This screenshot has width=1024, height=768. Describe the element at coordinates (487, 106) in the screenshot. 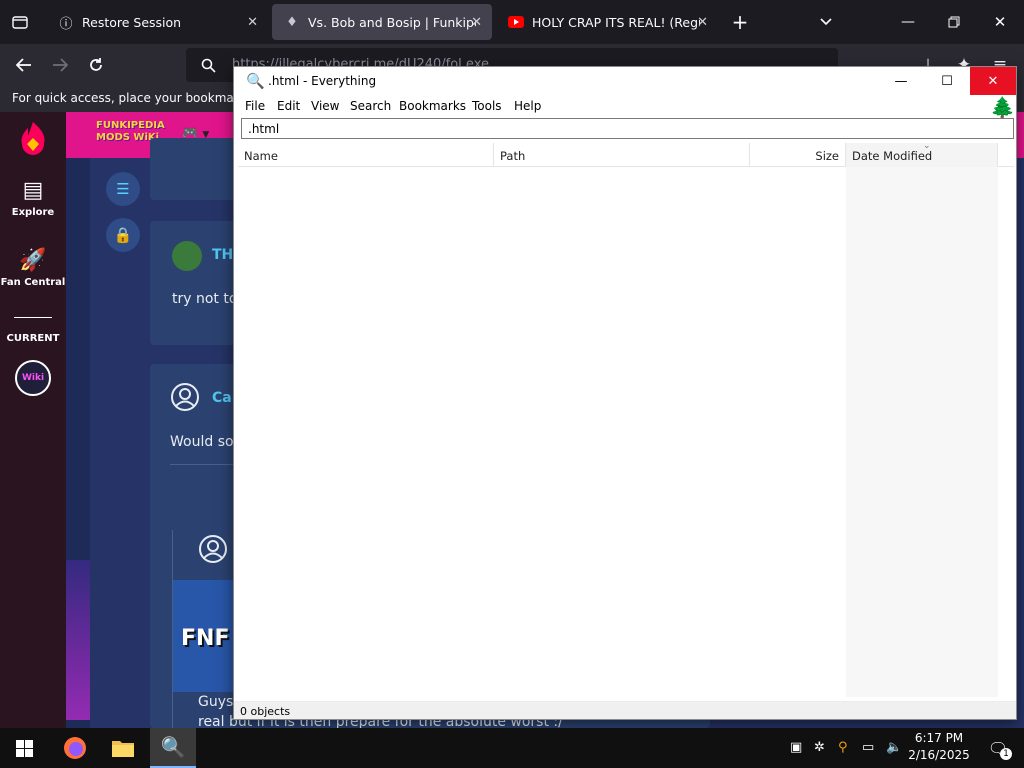

I see `menu-tools: Tools` at that location.